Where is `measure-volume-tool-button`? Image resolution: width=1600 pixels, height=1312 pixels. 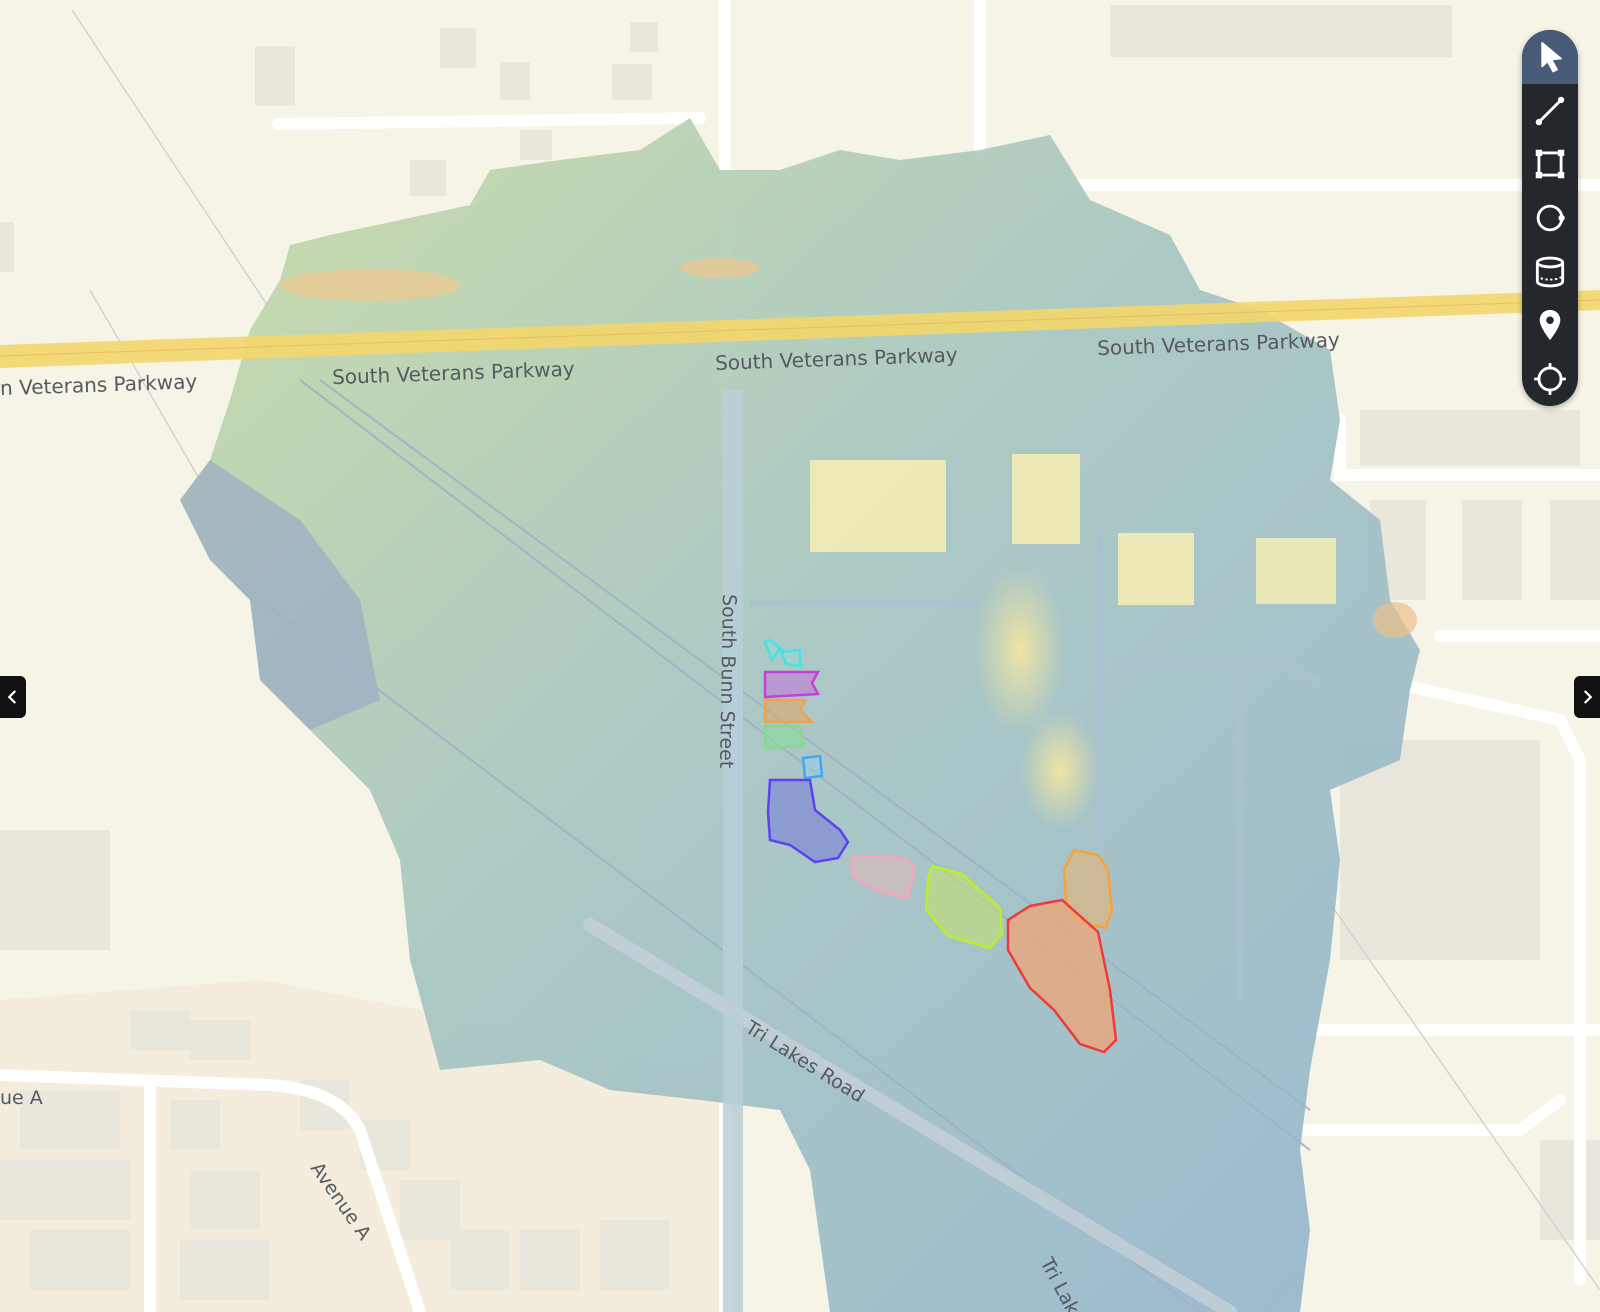
measure-volume-tool-button is located at coordinates (1550, 272).